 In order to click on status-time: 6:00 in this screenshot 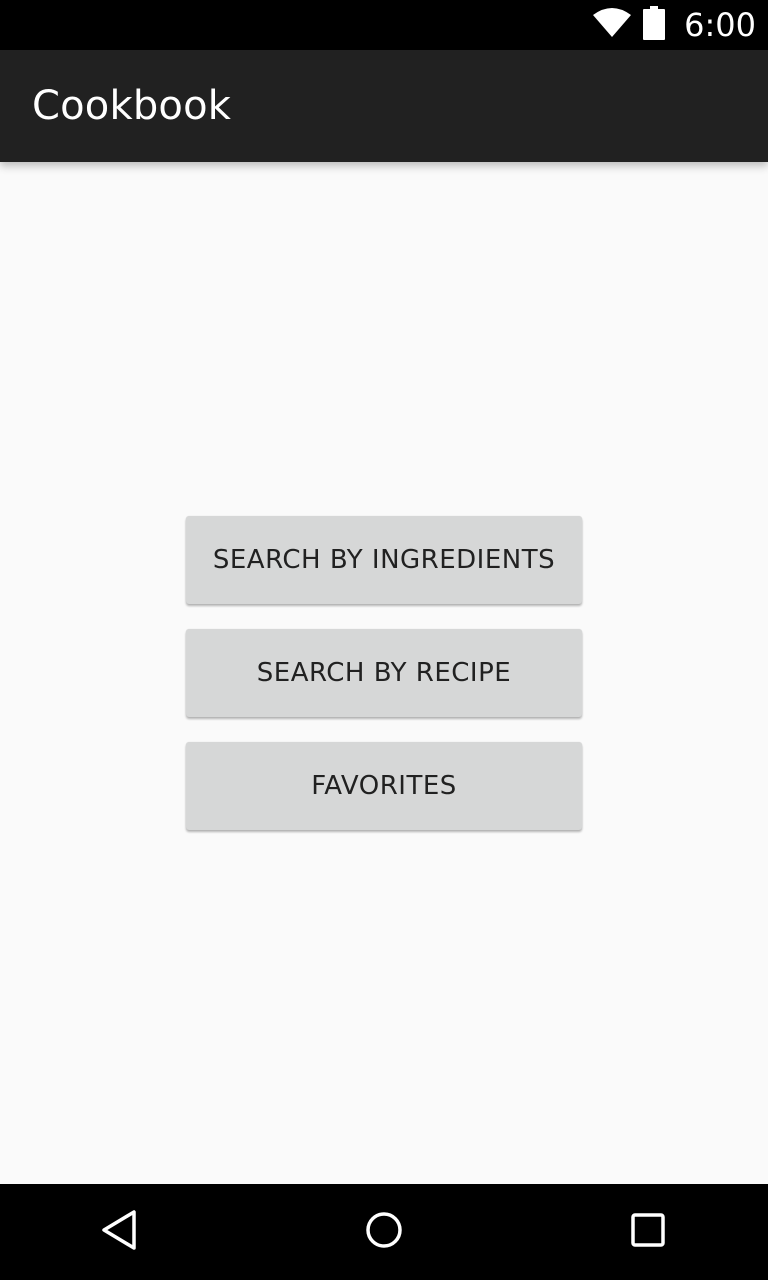, I will do `click(720, 25)`.